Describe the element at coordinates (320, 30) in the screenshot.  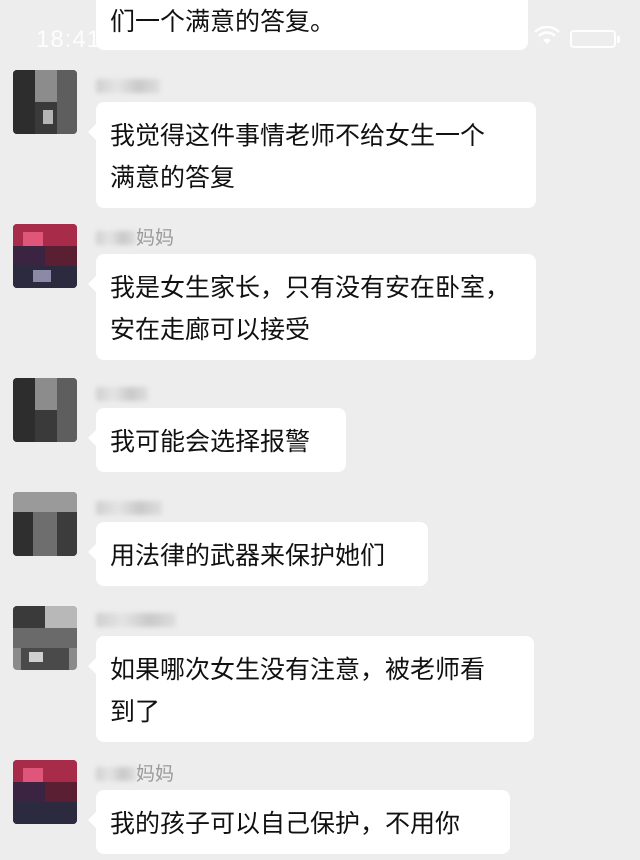
I see `status-bar: 18:41` at that location.